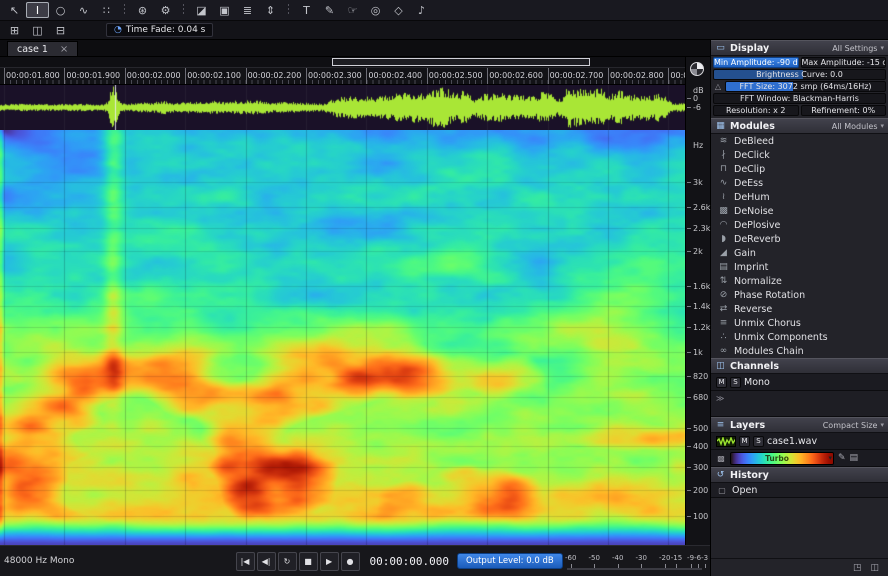 This screenshot has height=576, width=888. I want to click on module-dehum: ≀ DeHum, so click(799, 197).